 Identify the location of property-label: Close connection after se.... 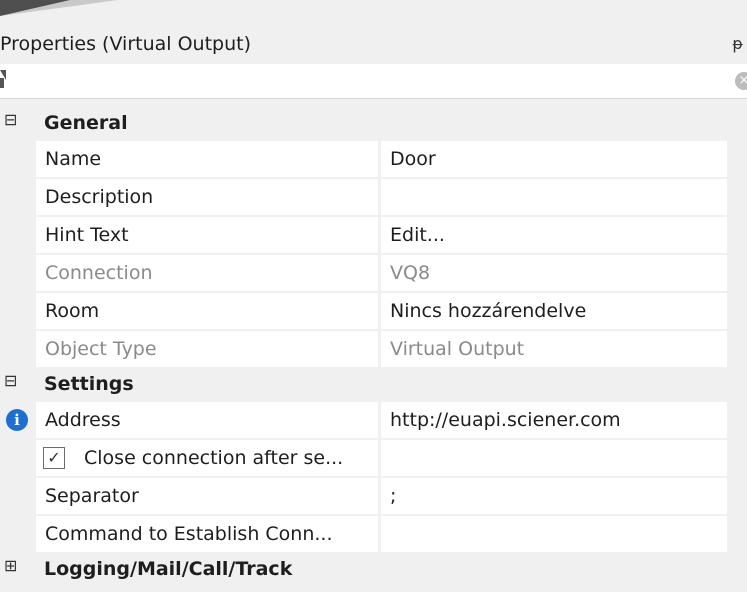
(214, 458).